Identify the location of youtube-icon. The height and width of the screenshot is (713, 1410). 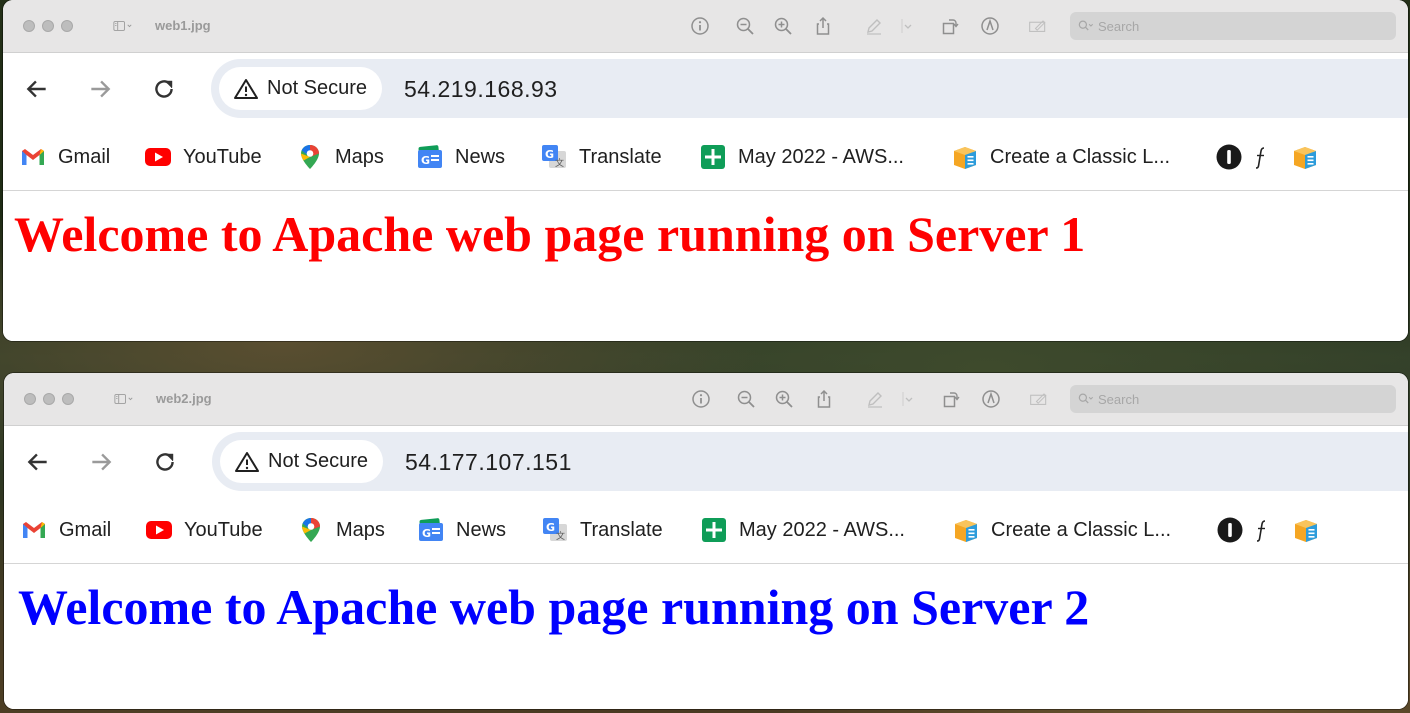
(158, 157).